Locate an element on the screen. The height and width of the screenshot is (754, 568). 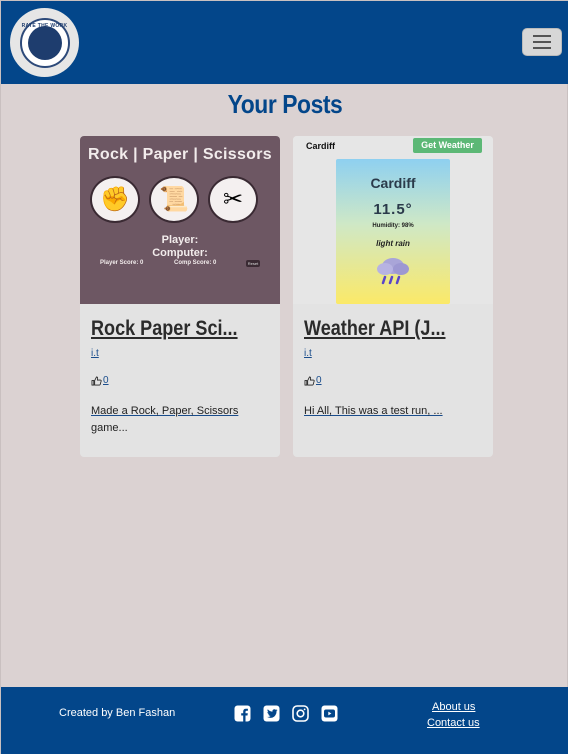
weather-description: light rain is located at coordinates (393, 243).